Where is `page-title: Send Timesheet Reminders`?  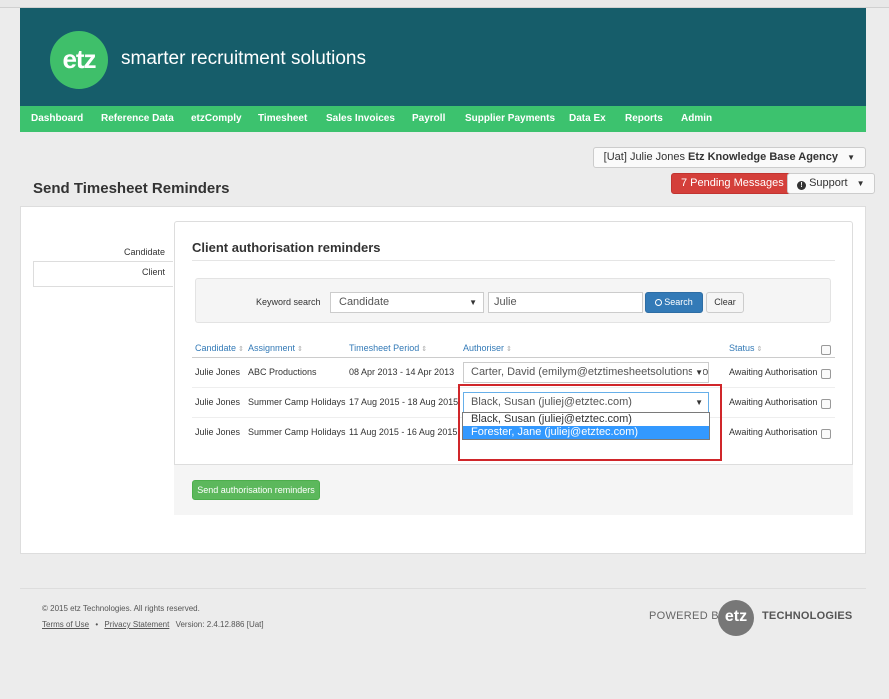
page-title: Send Timesheet Reminders is located at coordinates (131, 188).